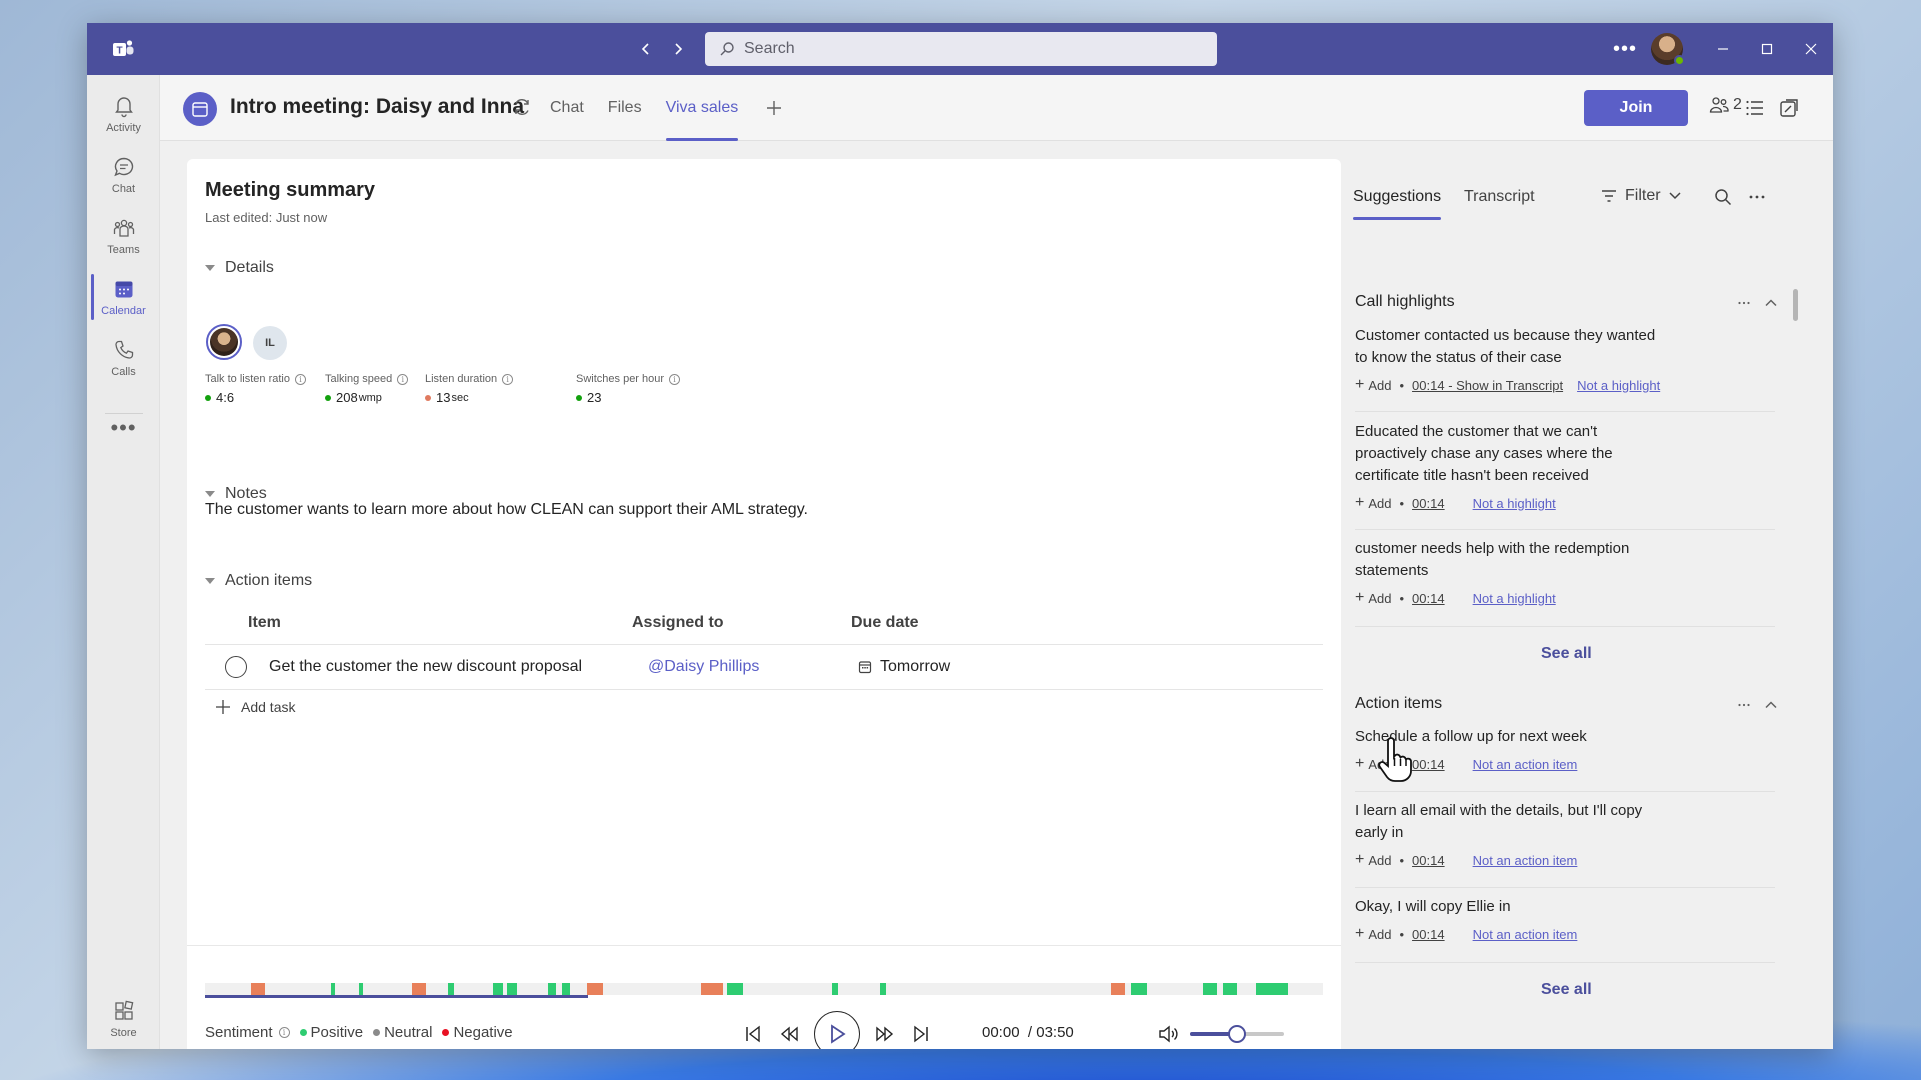 The image size is (1921, 1080). What do you see at coordinates (1767, 49) in the screenshot?
I see `maximize-icon` at bounding box center [1767, 49].